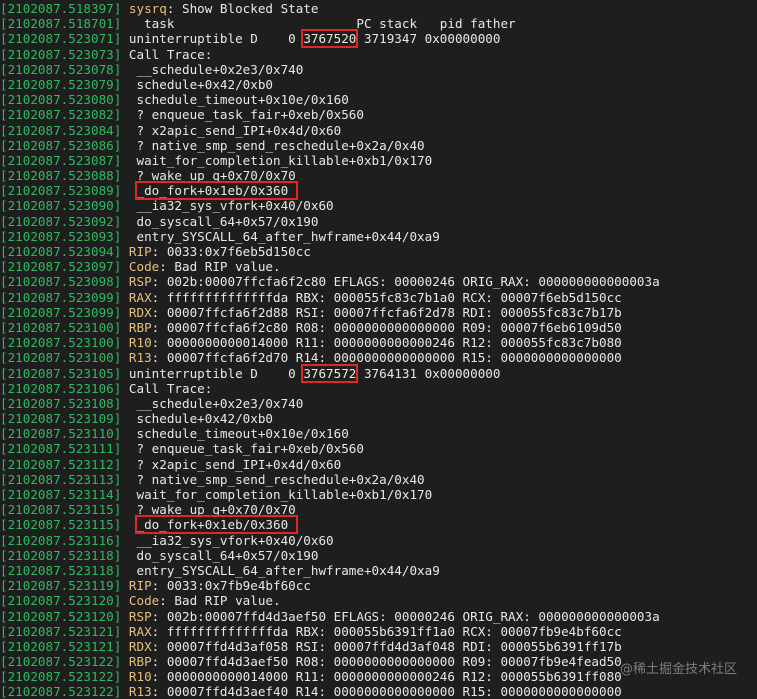  Describe the element at coordinates (61, 24) in the screenshot. I see `log-timestamp: [2102087.518701]` at that location.